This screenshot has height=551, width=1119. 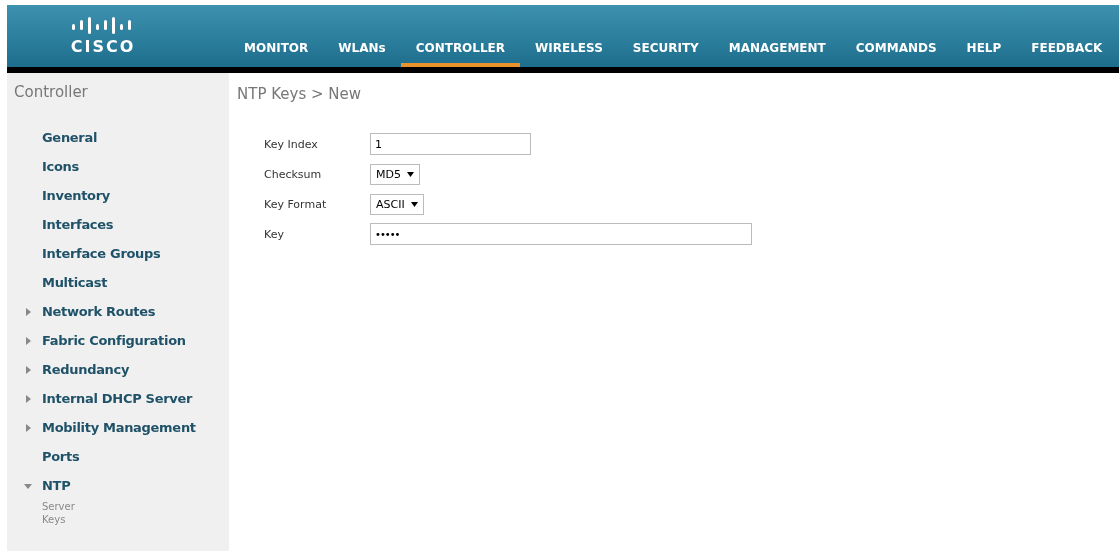 I want to click on field-label: Key, so click(x=274, y=234).